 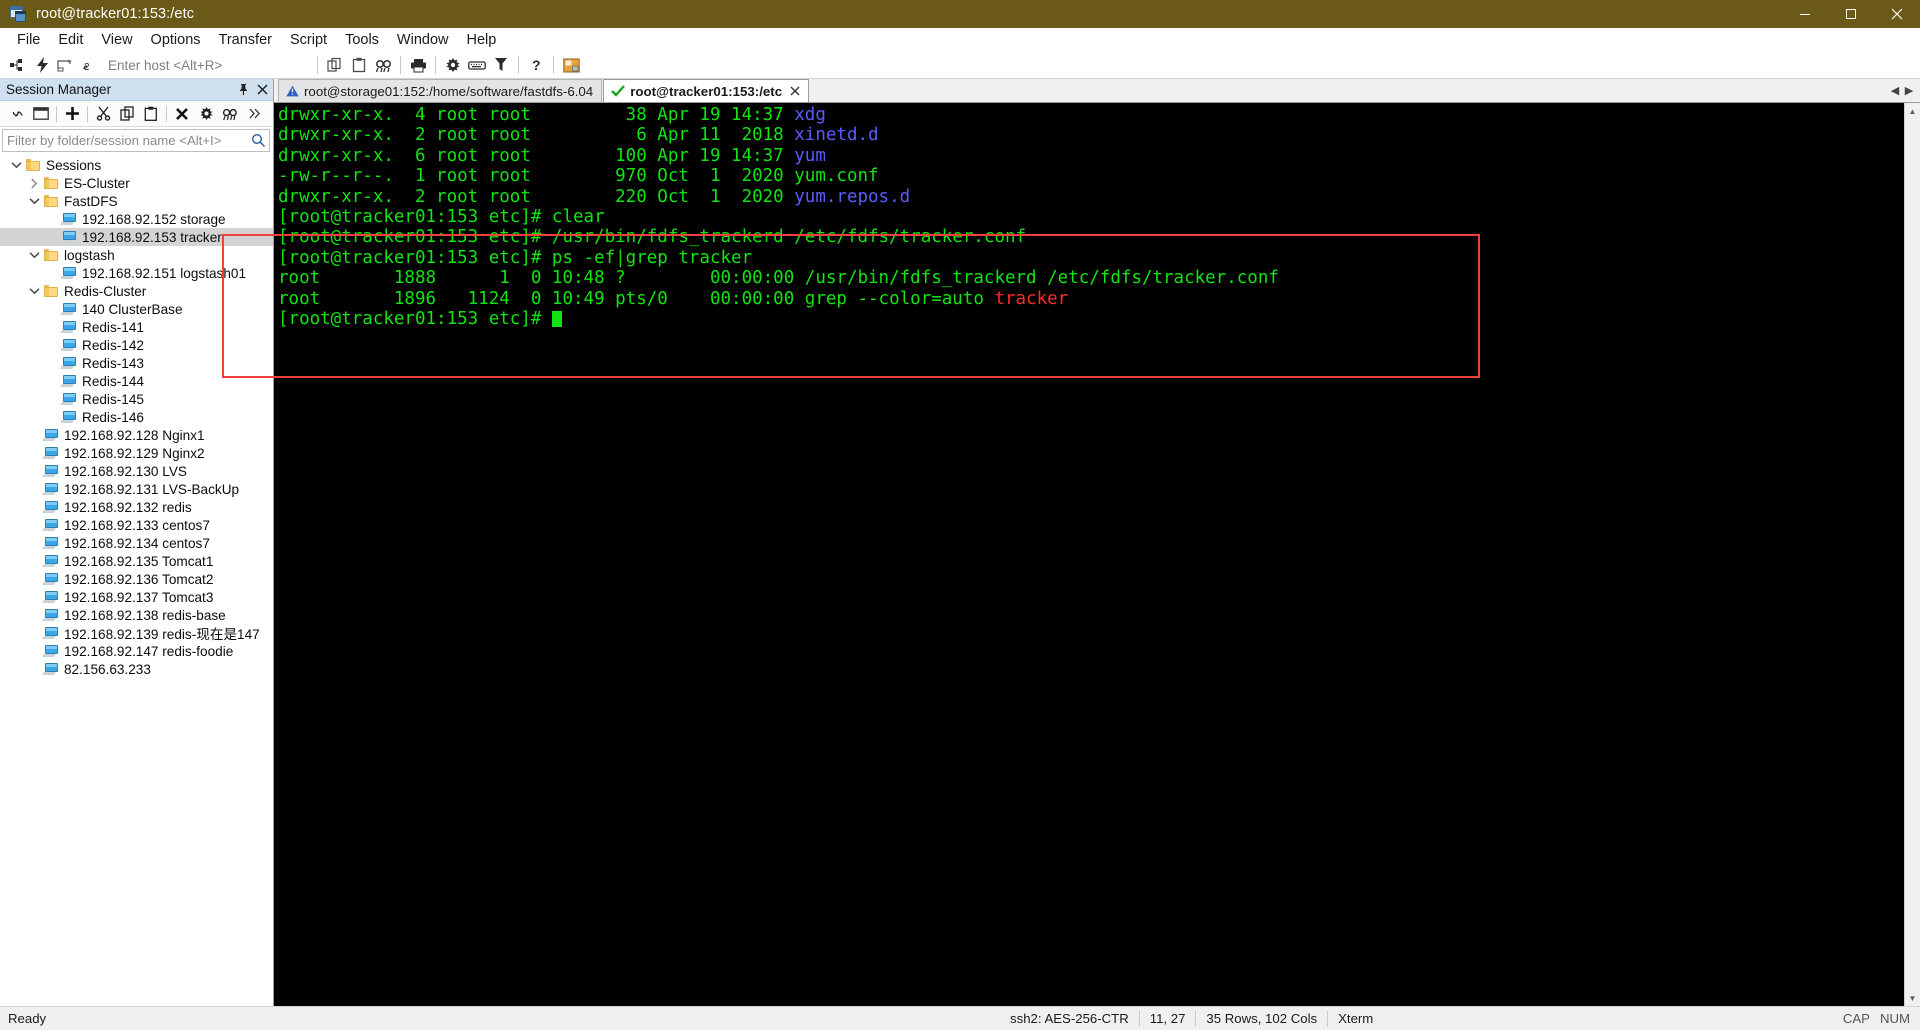 What do you see at coordinates (51, 255) in the screenshot?
I see `folder-icon` at bounding box center [51, 255].